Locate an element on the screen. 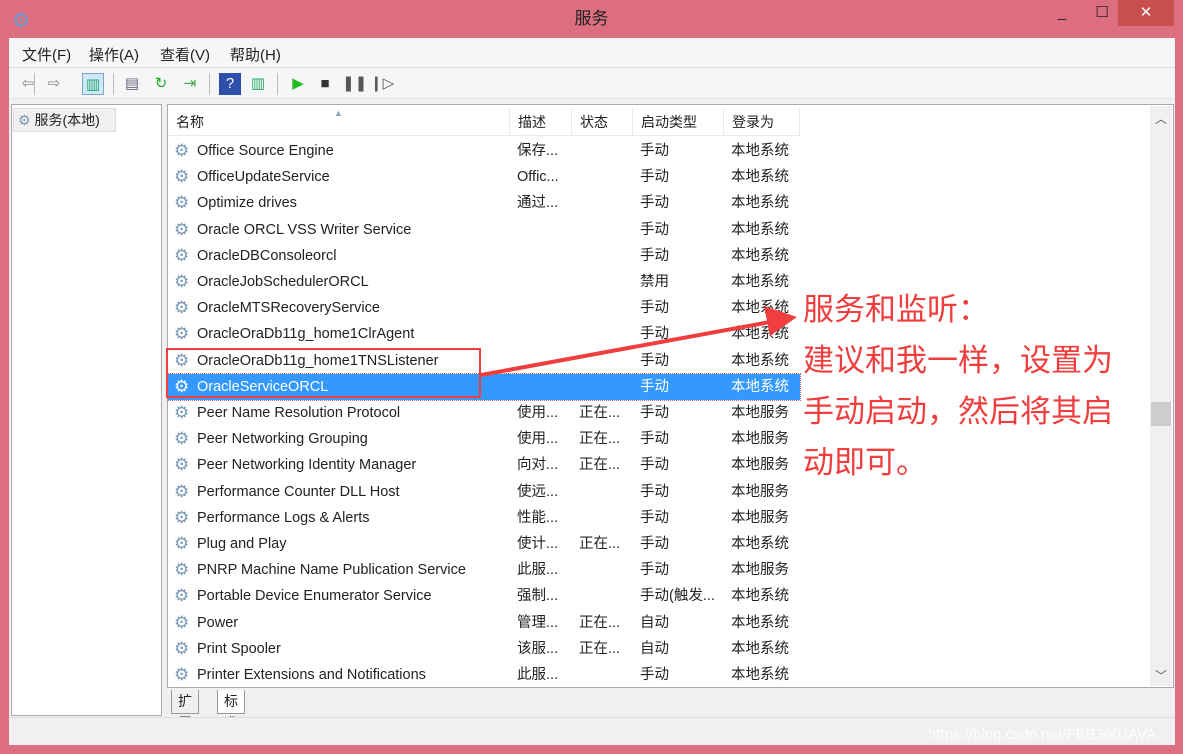 This screenshot has height=754, width=1183. annotation-line: 动即可。 is located at coordinates (865, 463).